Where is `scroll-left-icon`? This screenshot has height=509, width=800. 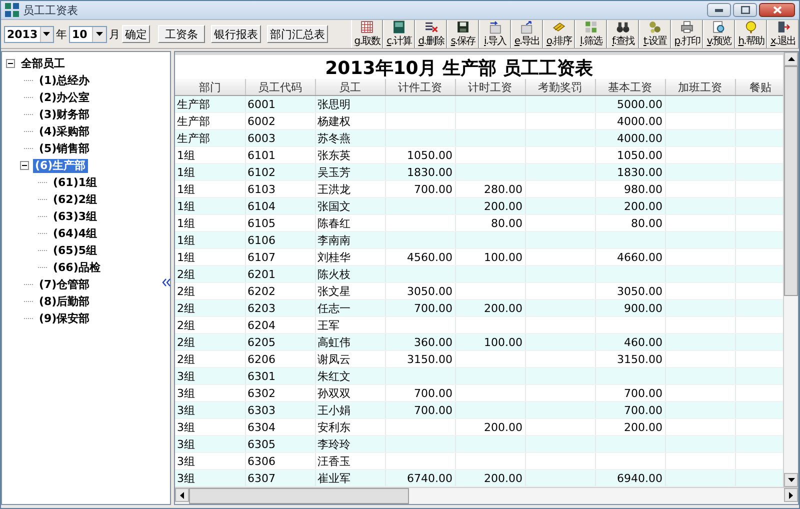 scroll-left-icon is located at coordinates (182, 495).